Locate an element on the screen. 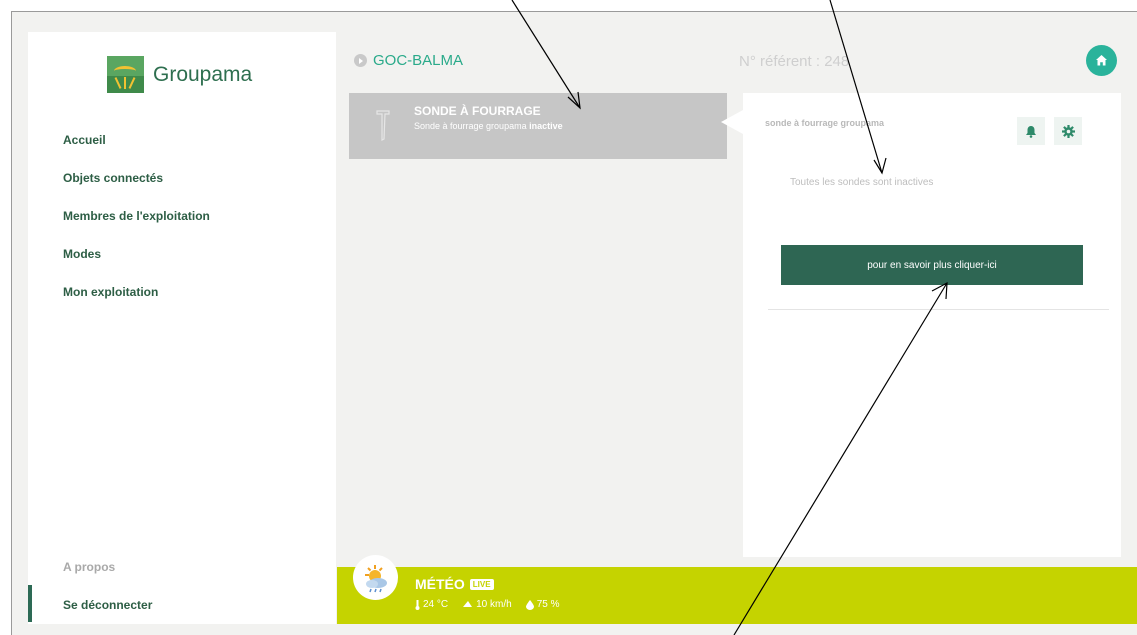 Image resolution: width=1137 pixels, height=635 pixels. nav-item-accueil: Accueil is located at coordinates (136, 152).